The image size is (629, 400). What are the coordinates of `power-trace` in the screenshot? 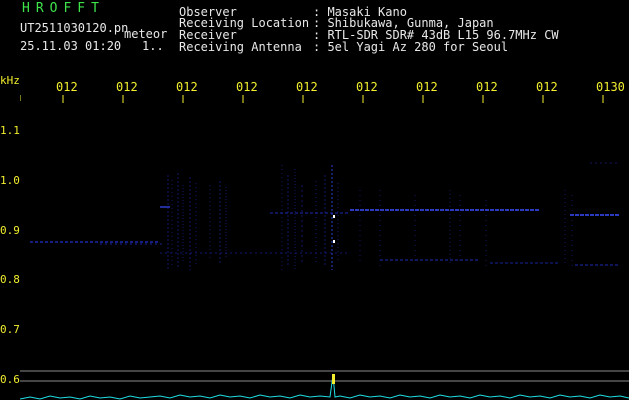 It's located at (324, 387).